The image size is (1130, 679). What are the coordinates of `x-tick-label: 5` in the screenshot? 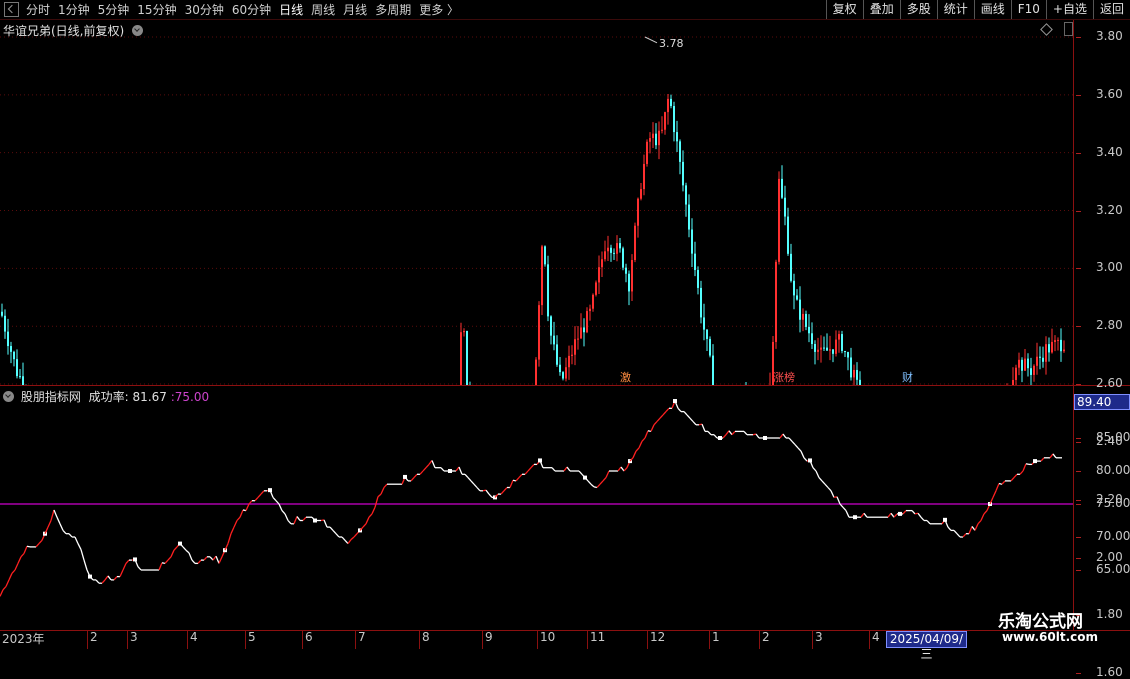 It's located at (252, 637).